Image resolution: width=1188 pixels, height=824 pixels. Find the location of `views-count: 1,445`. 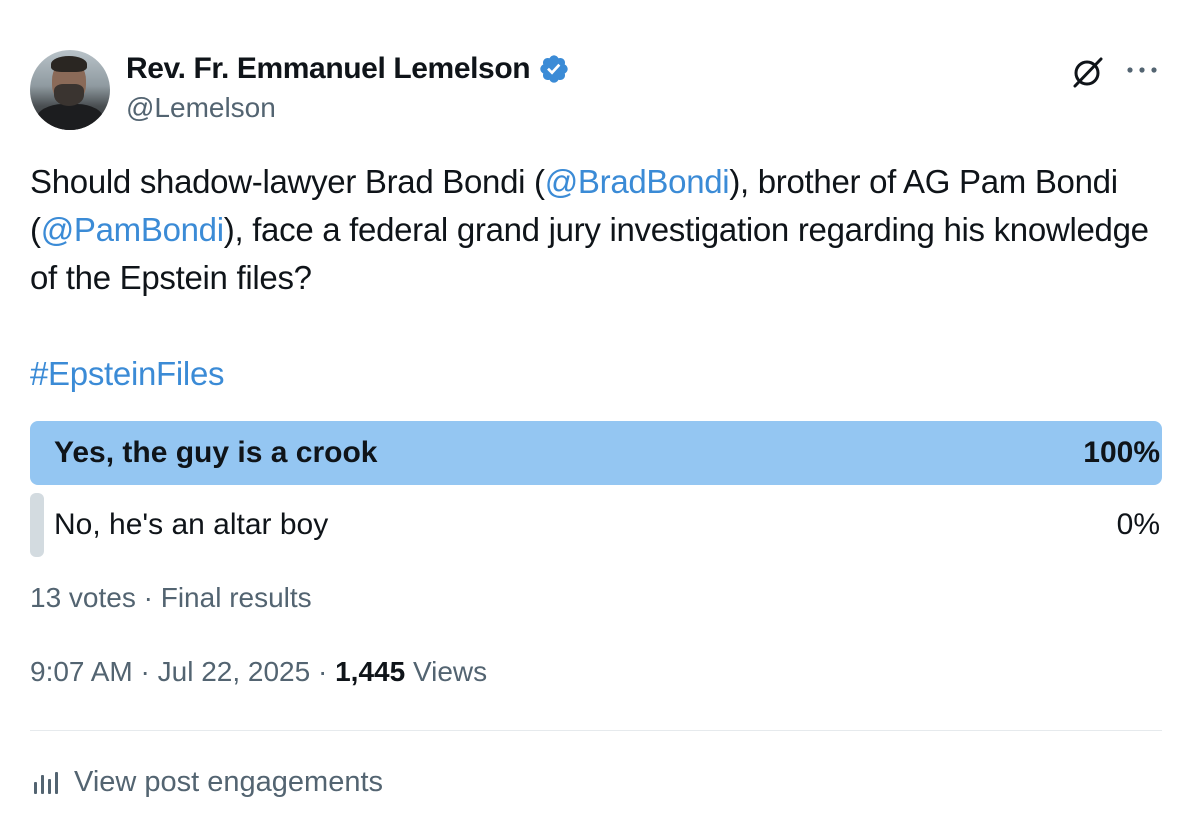

views-count: 1,445 is located at coordinates (370, 671).